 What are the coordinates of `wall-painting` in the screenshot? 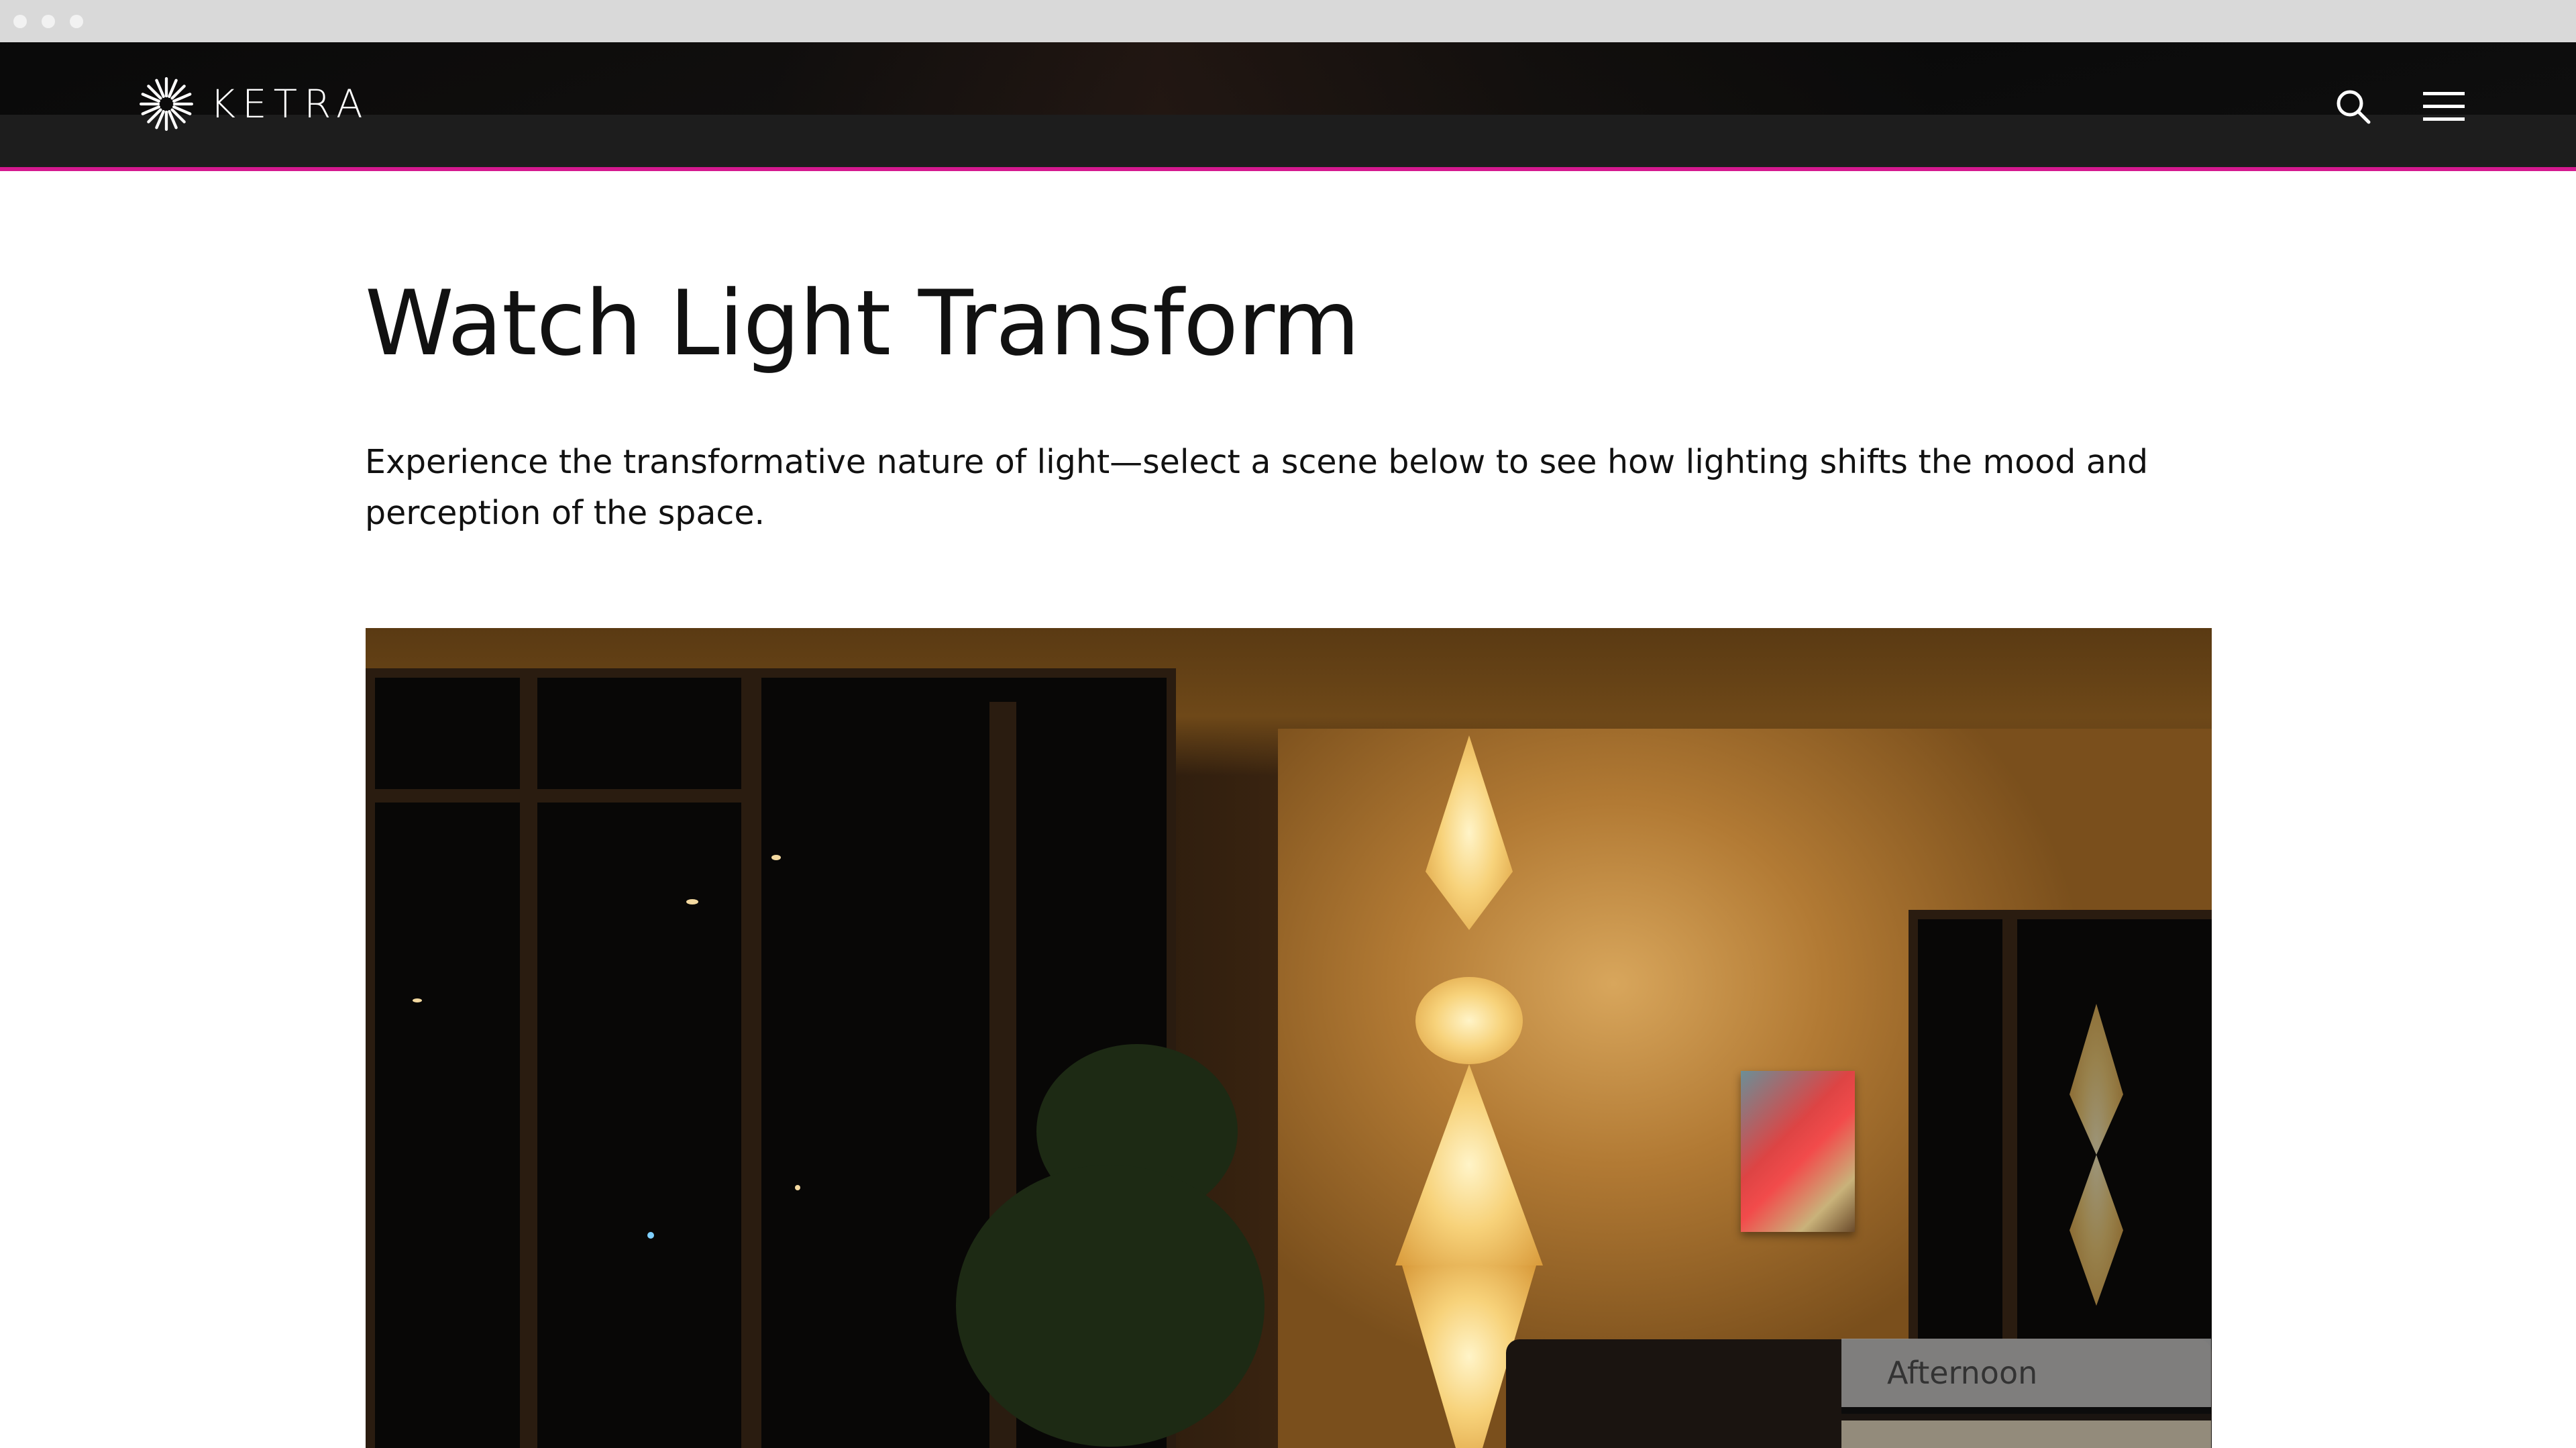 It's located at (1798, 1151).